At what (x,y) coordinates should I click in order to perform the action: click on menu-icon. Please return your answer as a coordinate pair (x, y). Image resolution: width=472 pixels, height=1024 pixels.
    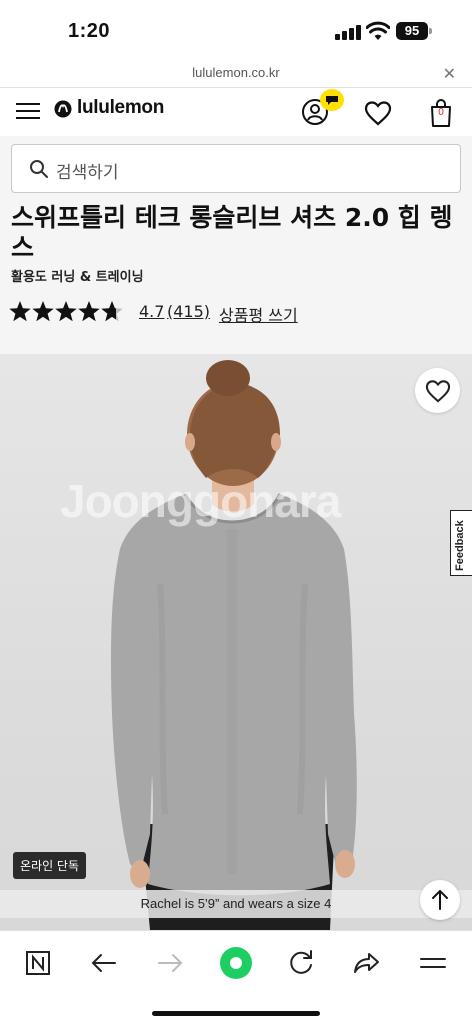
    Looking at the image, I should click on (433, 963).